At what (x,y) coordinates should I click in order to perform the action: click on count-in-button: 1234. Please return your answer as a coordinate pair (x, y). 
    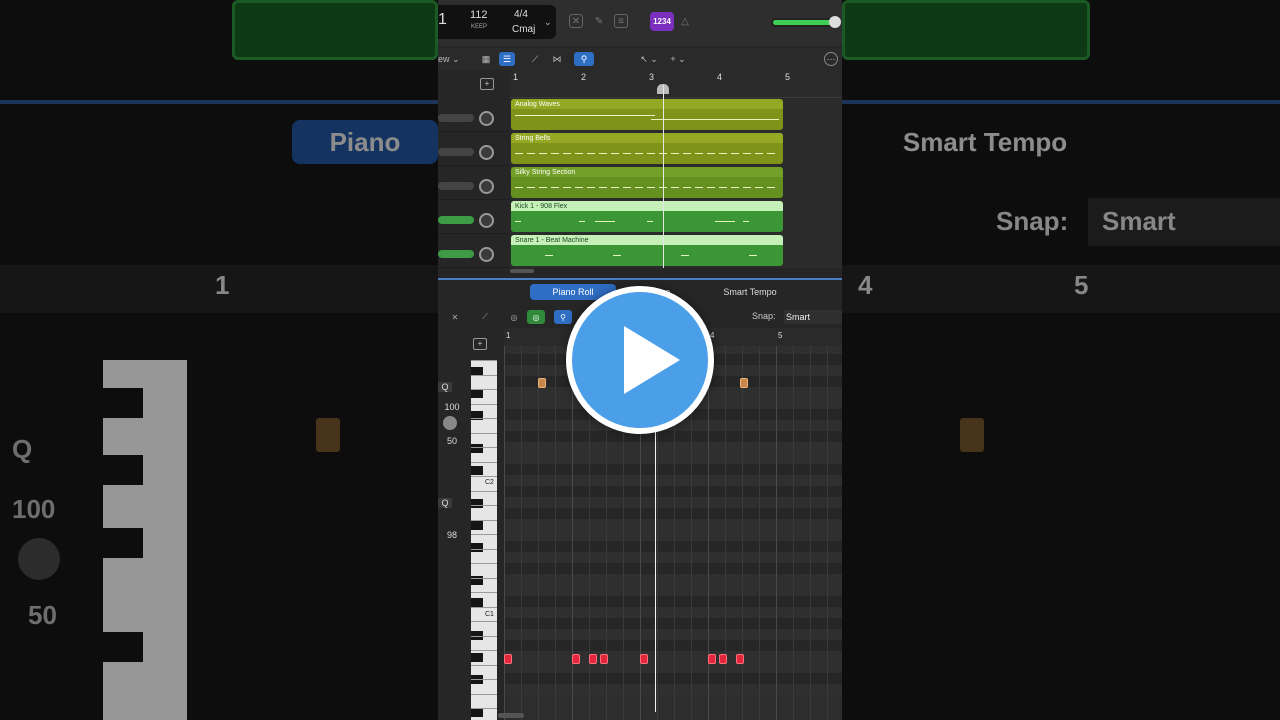
    Looking at the image, I should click on (662, 21).